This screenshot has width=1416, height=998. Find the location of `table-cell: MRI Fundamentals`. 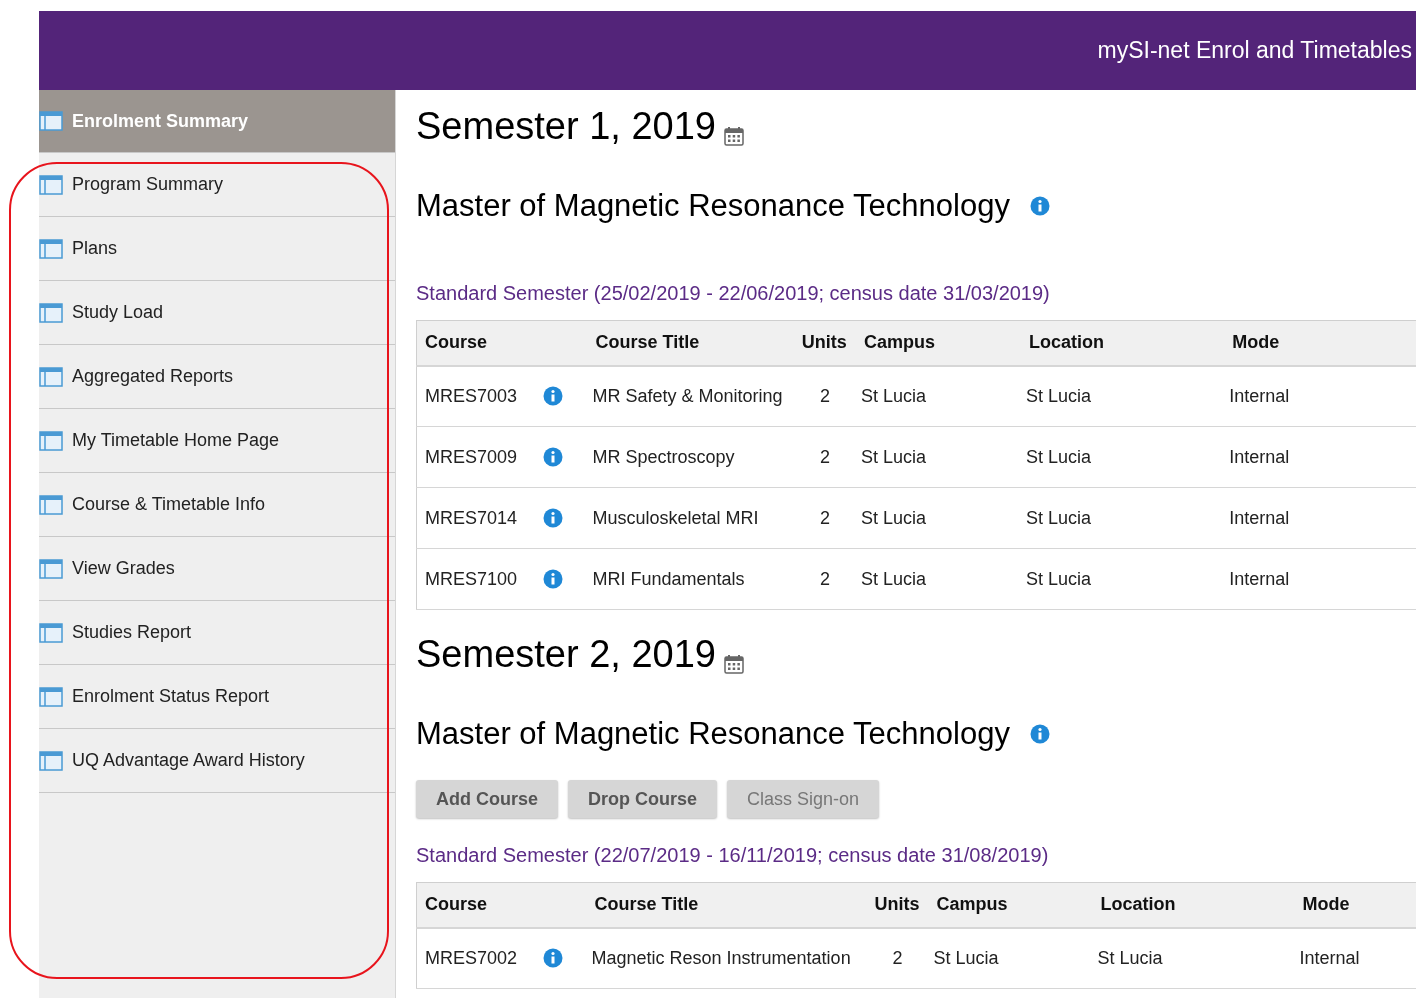

table-cell: MRI Fundamentals is located at coordinates (668, 578).